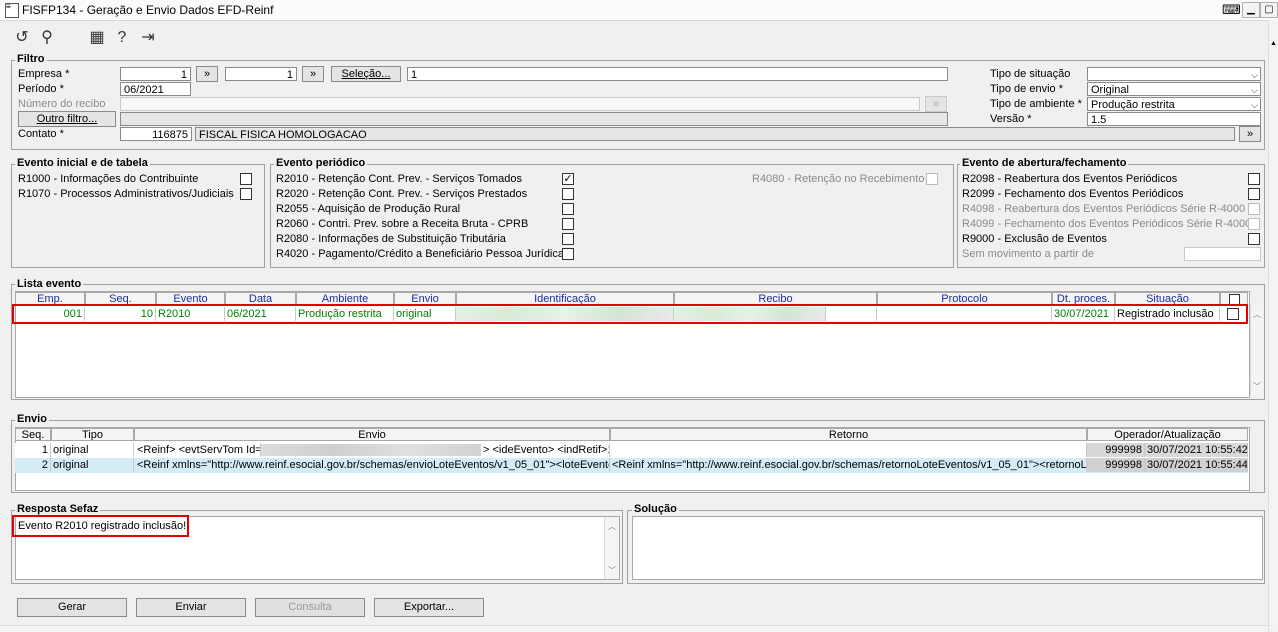 This screenshot has width=1278, height=632. What do you see at coordinates (932, 179) in the screenshot?
I see `r4080-checkbox` at bounding box center [932, 179].